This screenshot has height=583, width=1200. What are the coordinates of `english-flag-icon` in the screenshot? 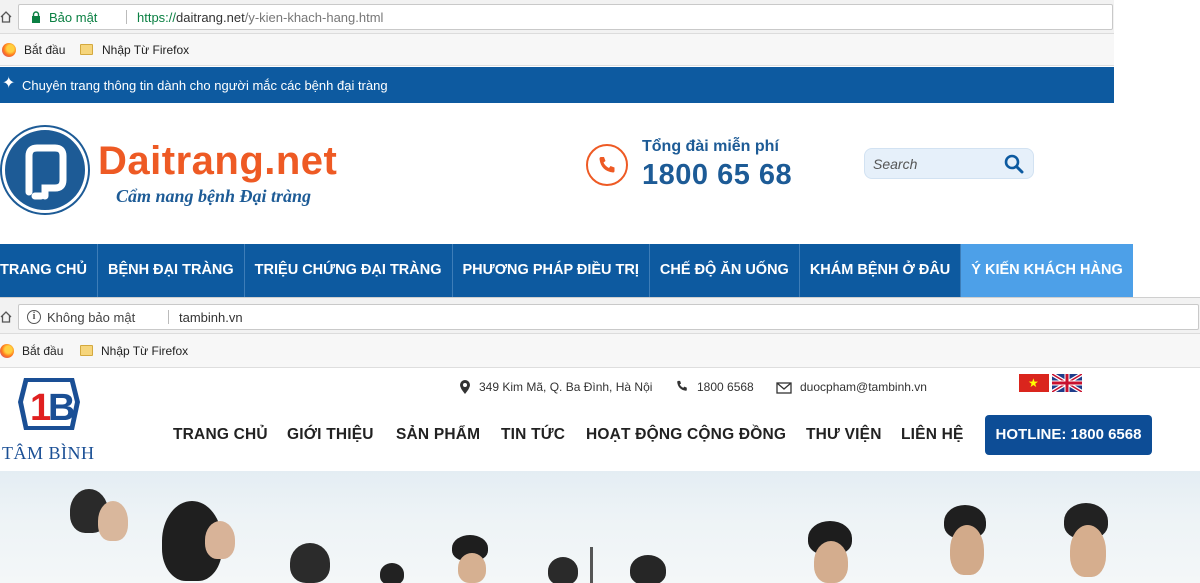 It's located at (1067, 383).